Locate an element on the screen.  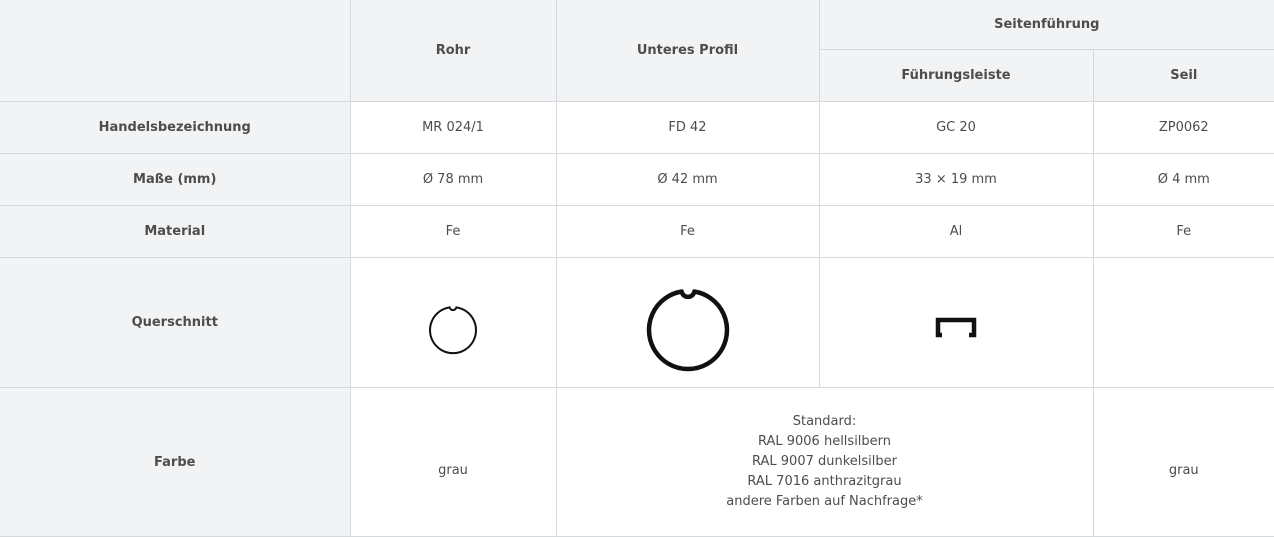
header-cable: Seil is located at coordinates (1183, 75).